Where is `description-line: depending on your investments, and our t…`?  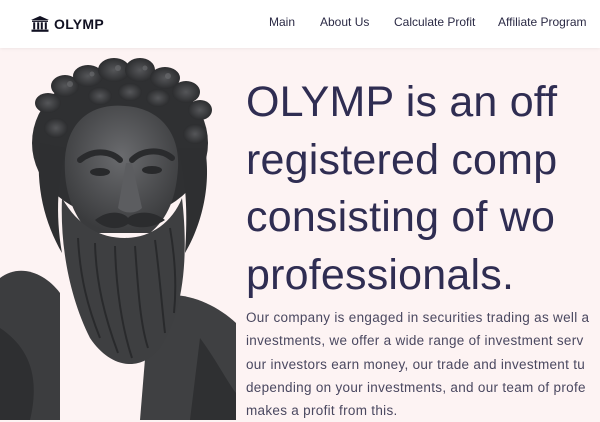
description-line: depending on your investments, and our t… is located at coordinates (416, 387).